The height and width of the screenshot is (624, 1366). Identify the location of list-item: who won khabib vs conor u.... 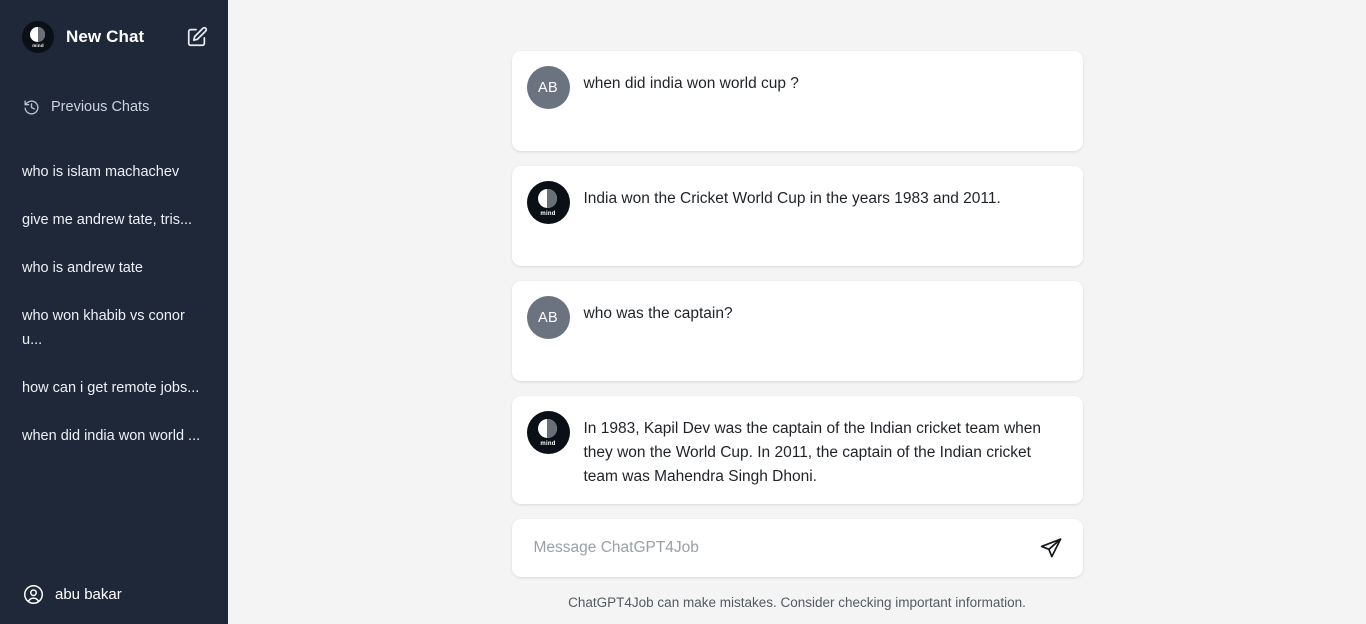
(114, 328).